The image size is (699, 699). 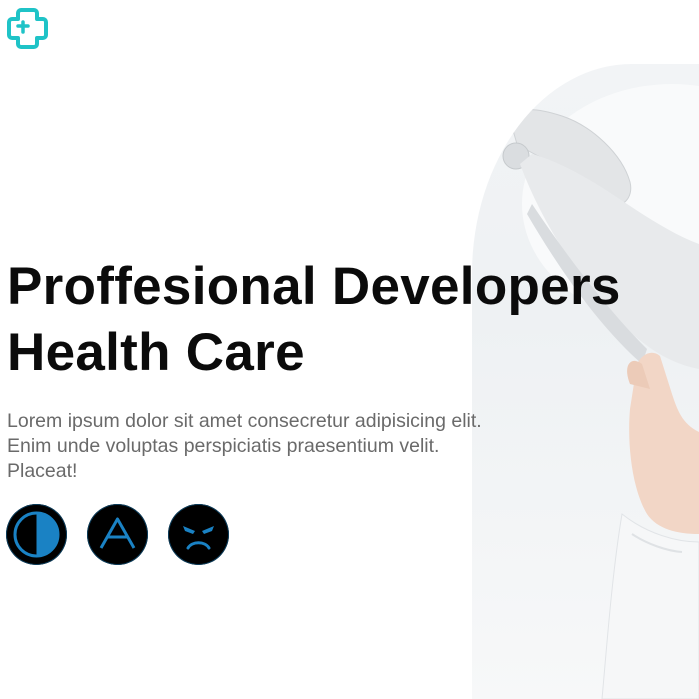 What do you see at coordinates (42, 471) in the screenshot?
I see `description-line-3: Placeat!` at bounding box center [42, 471].